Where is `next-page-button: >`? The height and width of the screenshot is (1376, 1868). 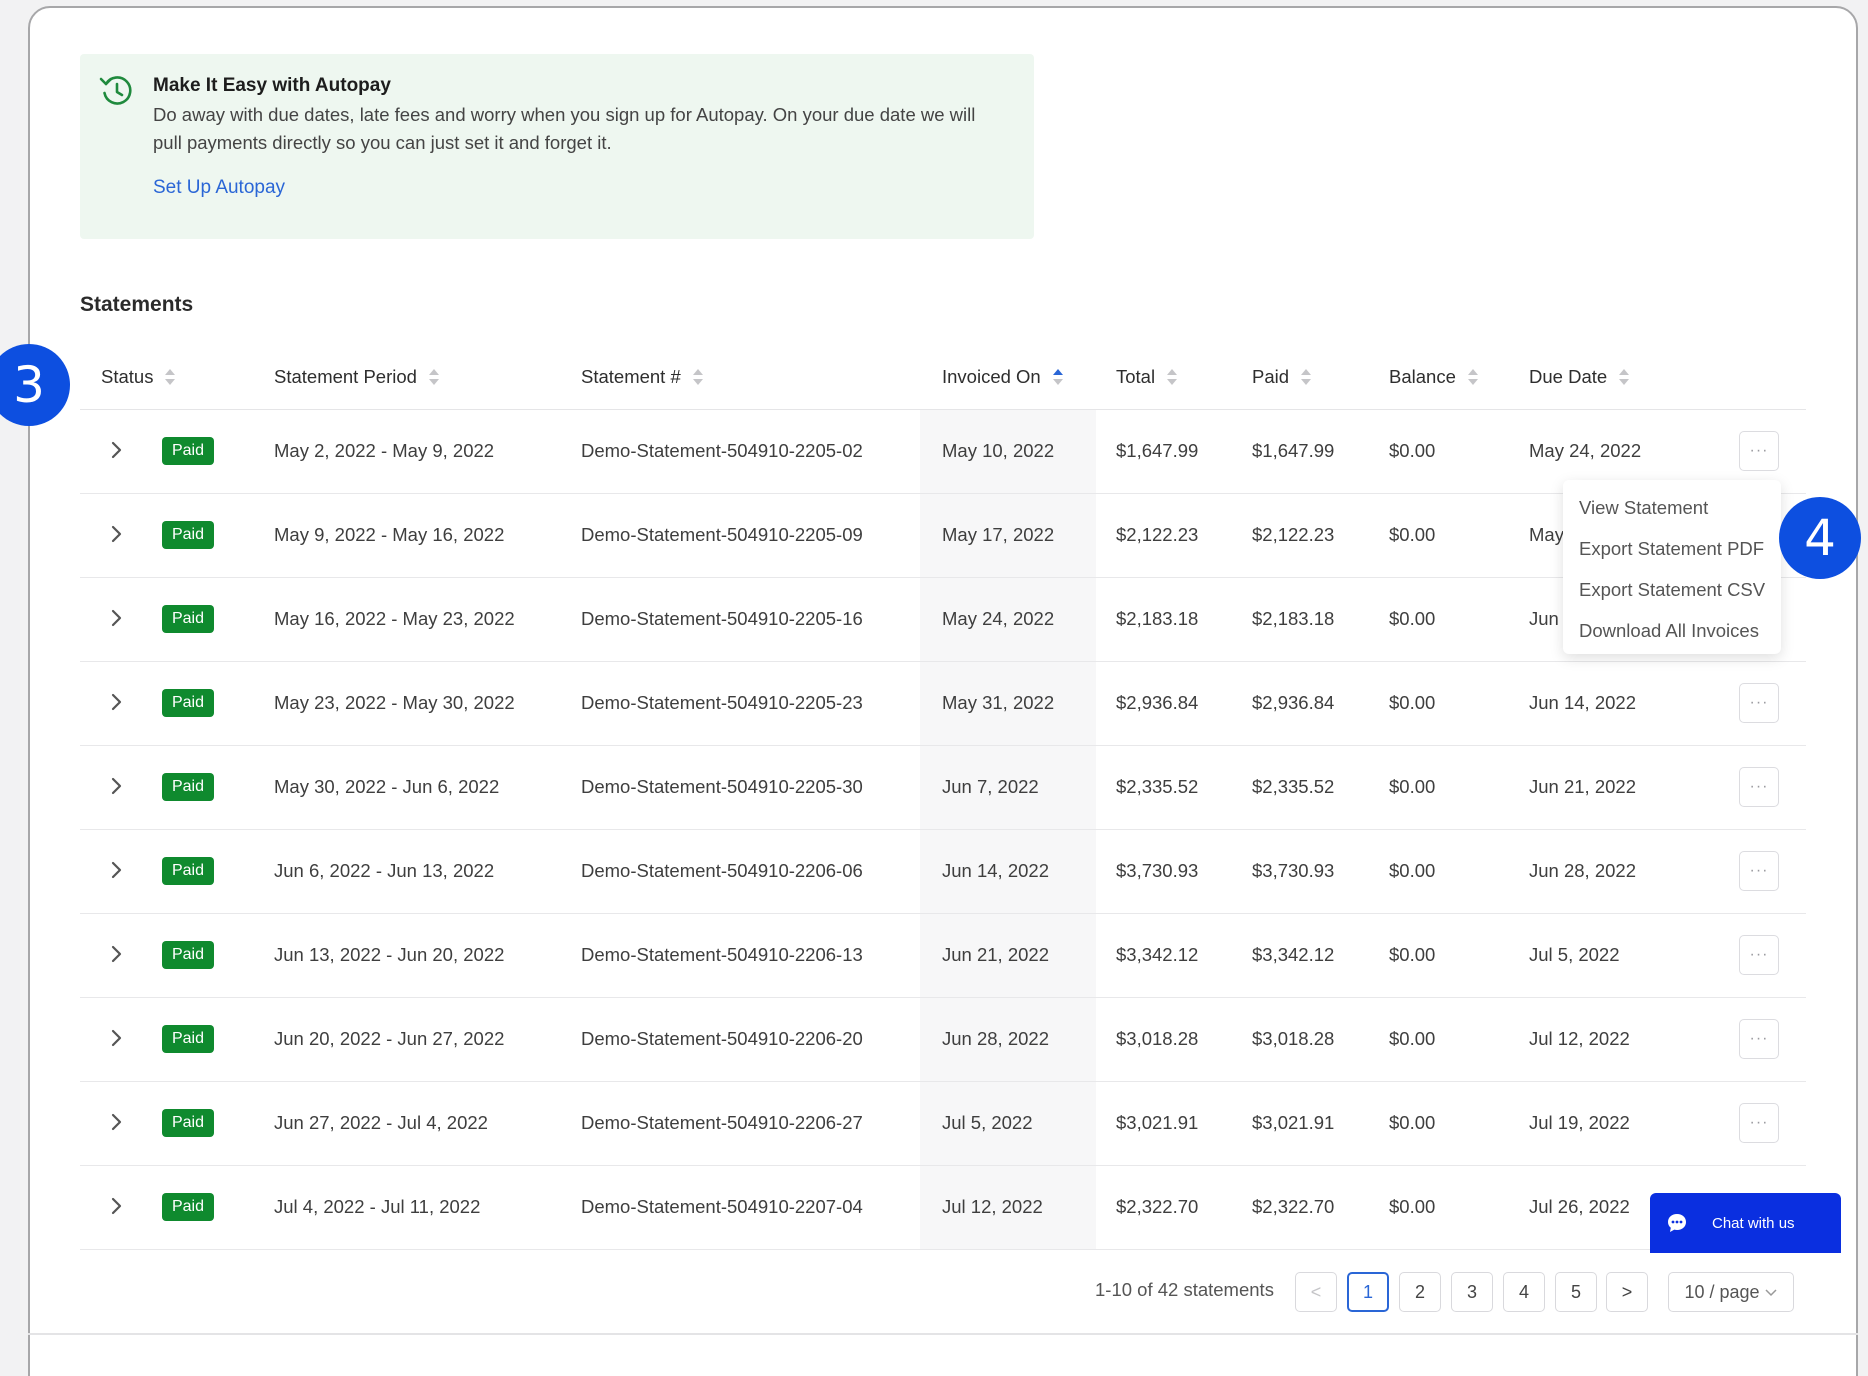 next-page-button: > is located at coordinates (1627, 1292).